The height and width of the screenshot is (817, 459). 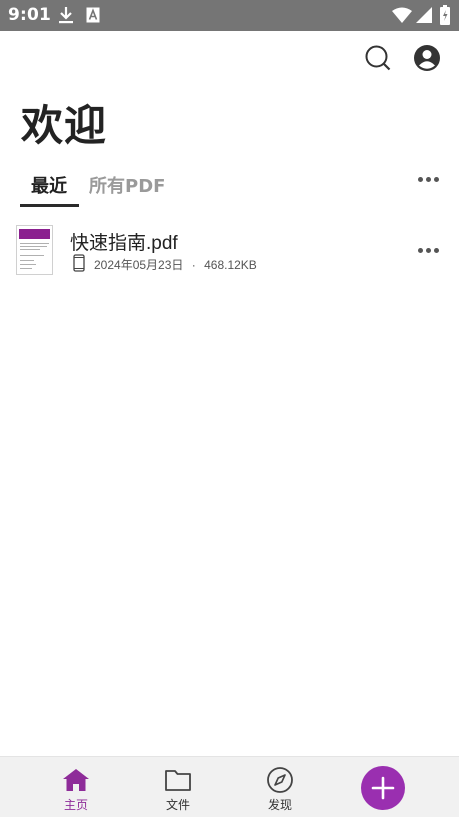 I want to click on file-list-item: 快速指南.pdf 2024年05月23日 · 468.12KB, so click(x=229, y=251).